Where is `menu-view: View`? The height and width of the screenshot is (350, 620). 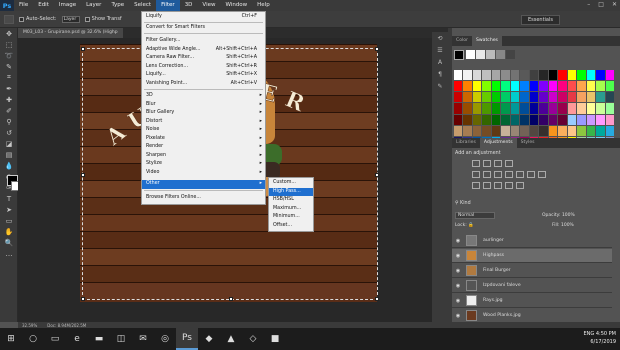 menu-view: View is located at coordinates (208, 5).